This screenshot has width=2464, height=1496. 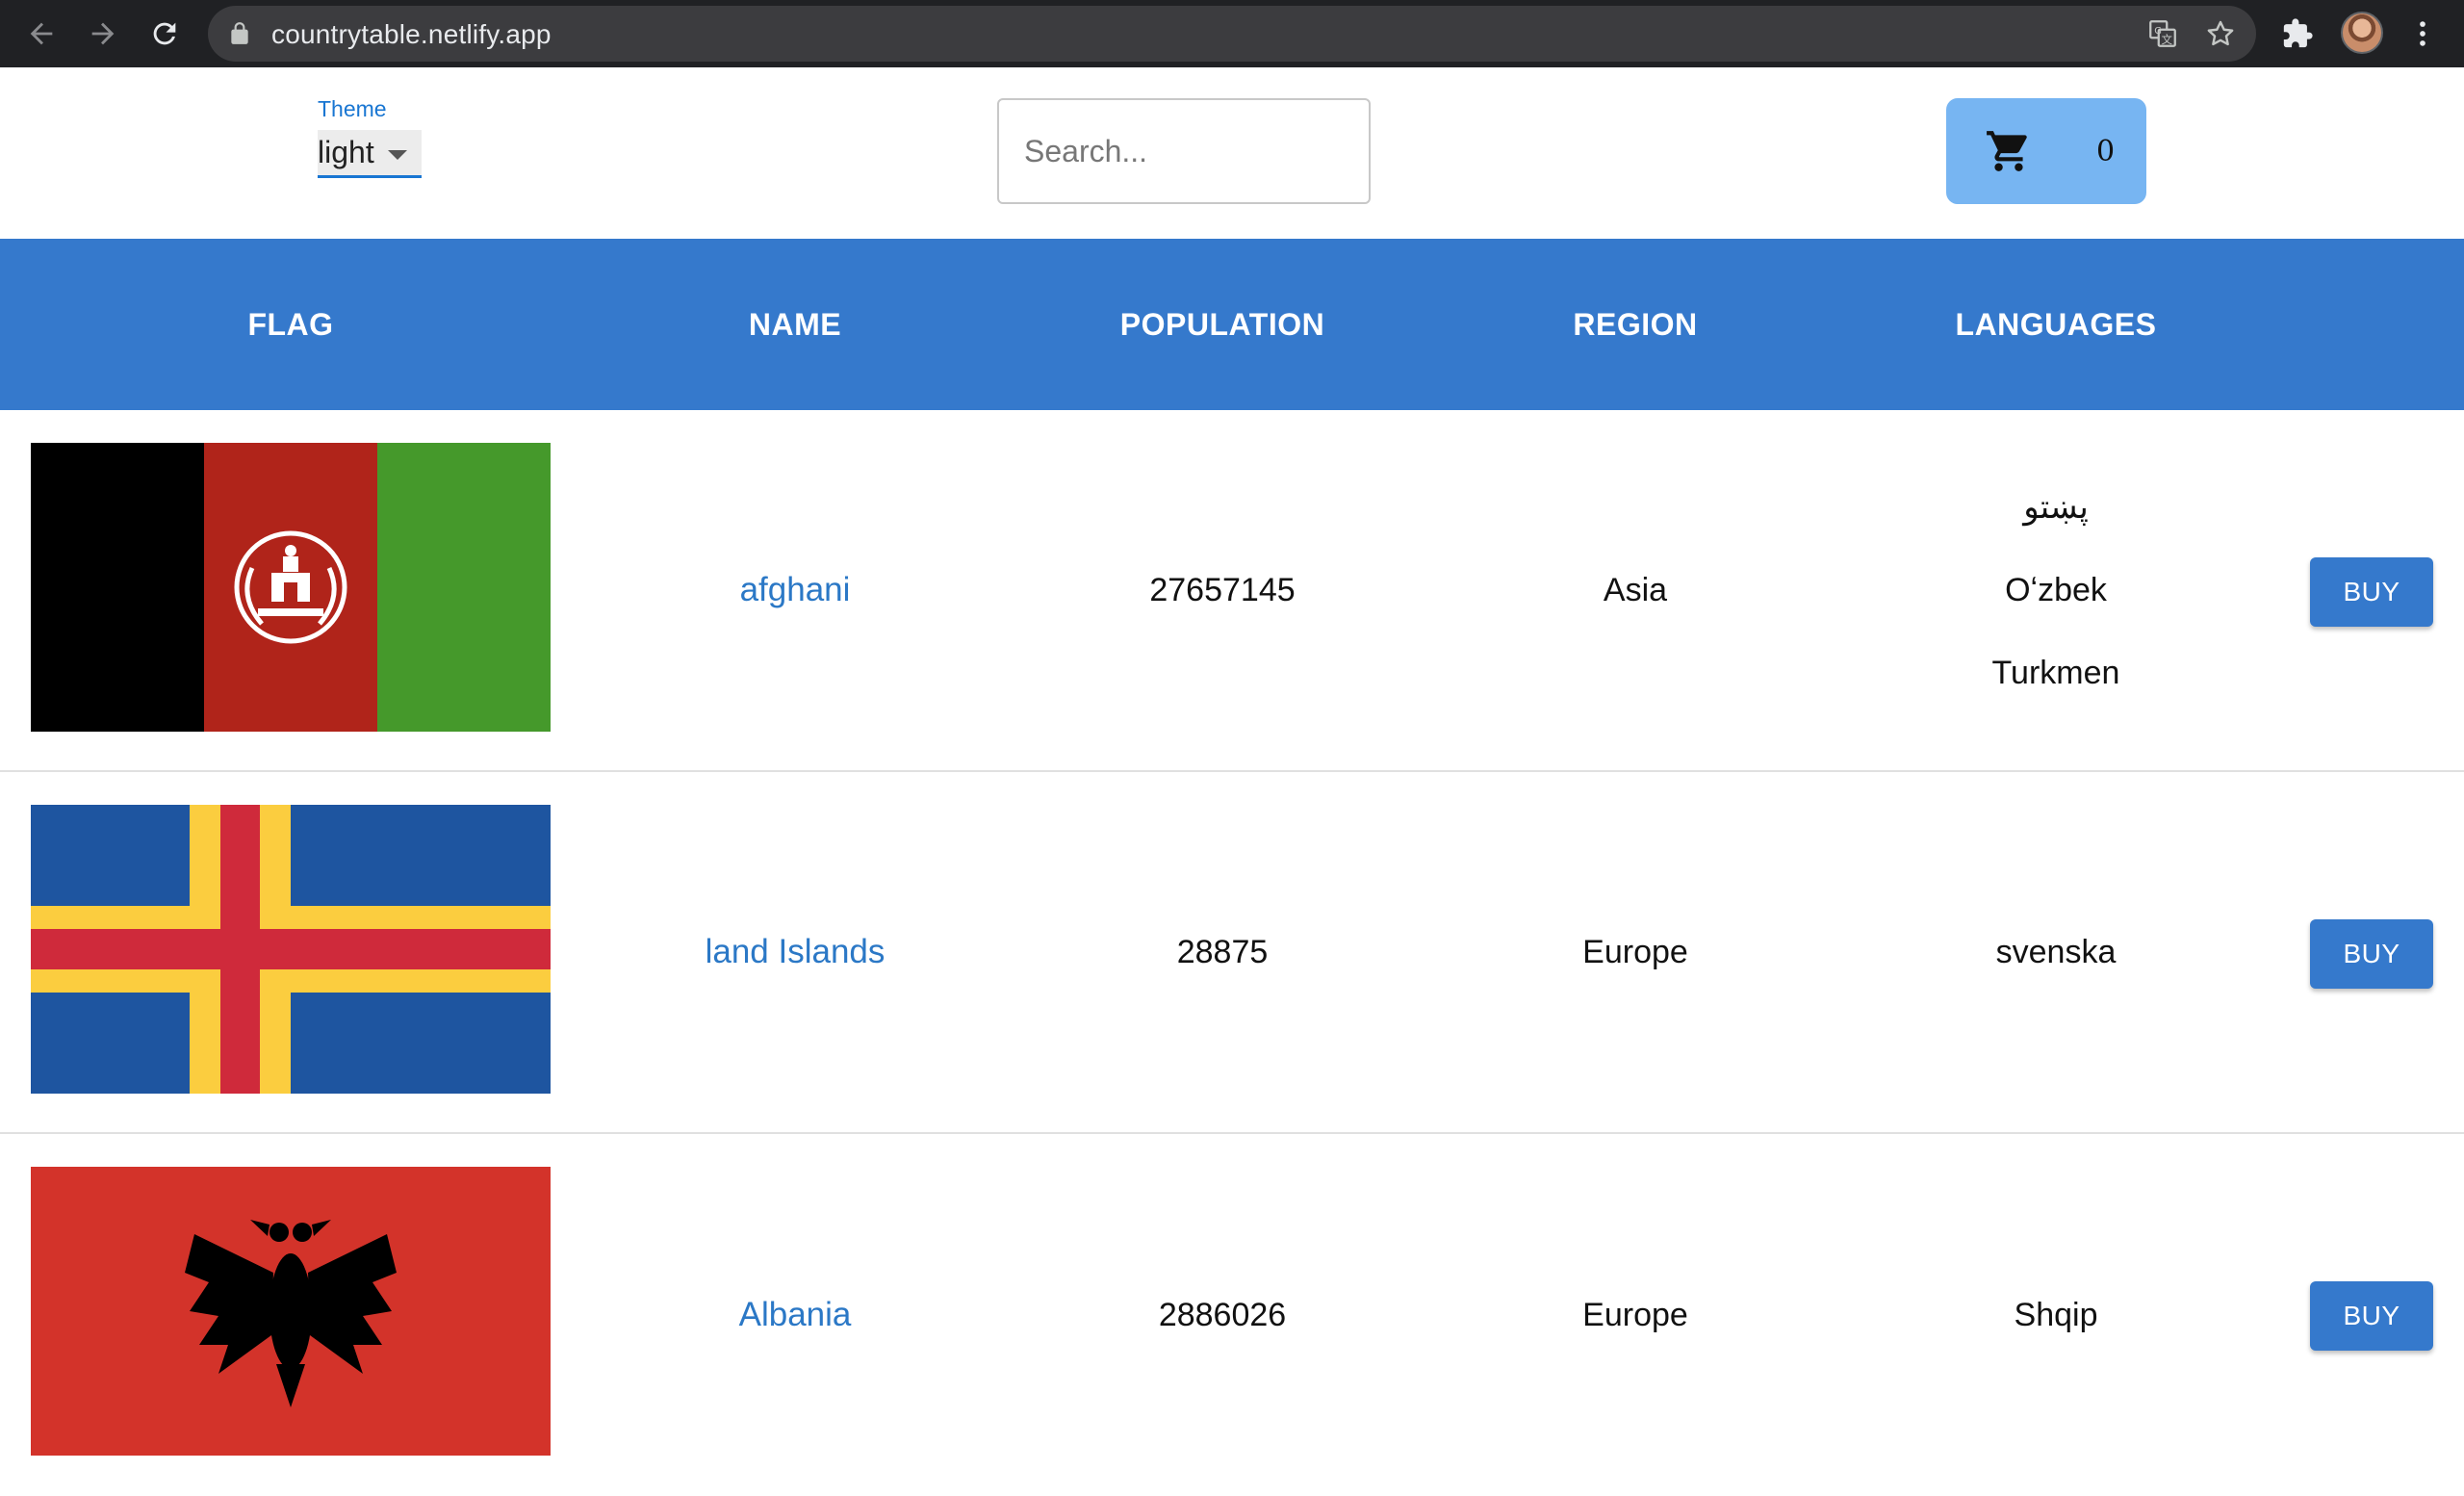 What do you see at coordinates (795, 324) in the screenshot?
I see `column-header-name: NAME` at bounding box center [795, 324].